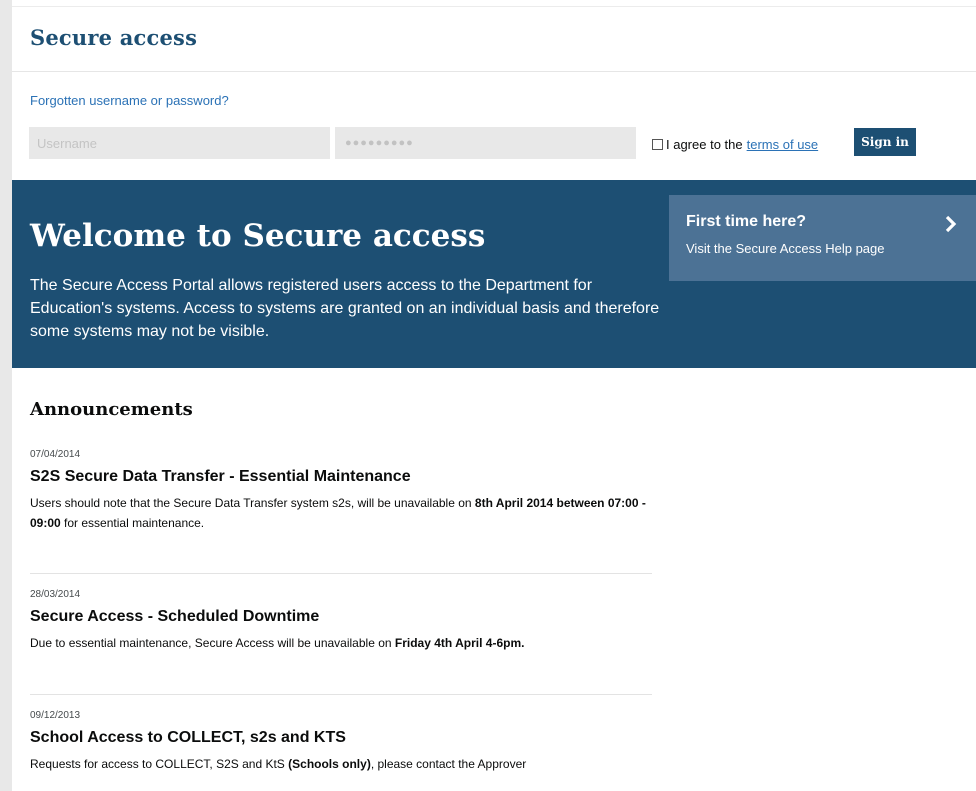 The height and width of the screenshot is (791, 976). I want to click on site-title: Secure access, so click(114, 37).